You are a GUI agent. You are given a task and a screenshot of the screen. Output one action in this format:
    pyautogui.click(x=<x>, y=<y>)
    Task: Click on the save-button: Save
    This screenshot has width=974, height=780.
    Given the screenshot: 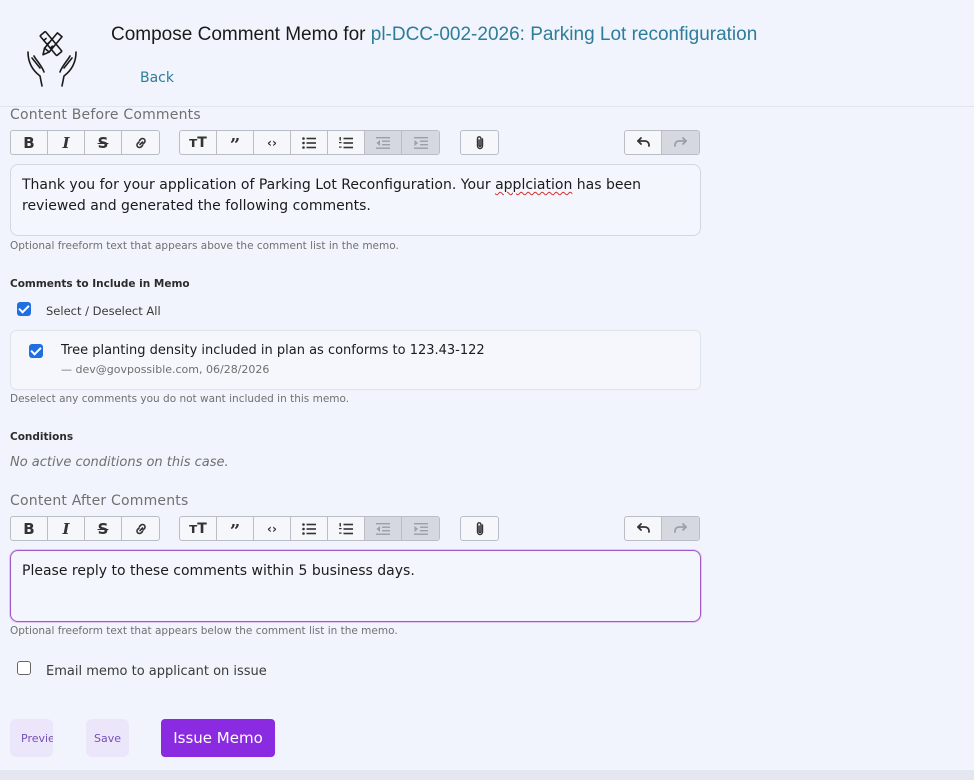 What is the action you would take?
    pyautogui.click(x=107, y=738)
    